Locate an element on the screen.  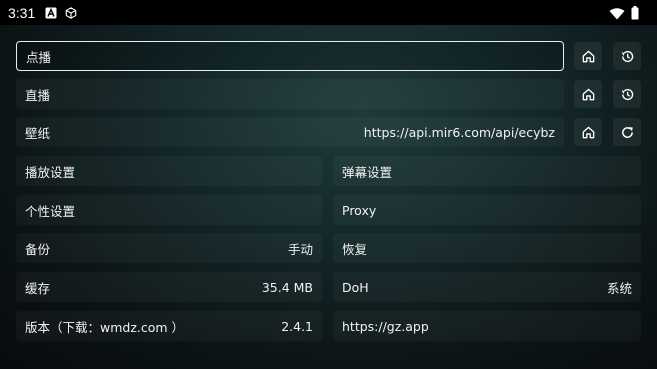
live-label: 直播 is located at coordinates (38, 95).